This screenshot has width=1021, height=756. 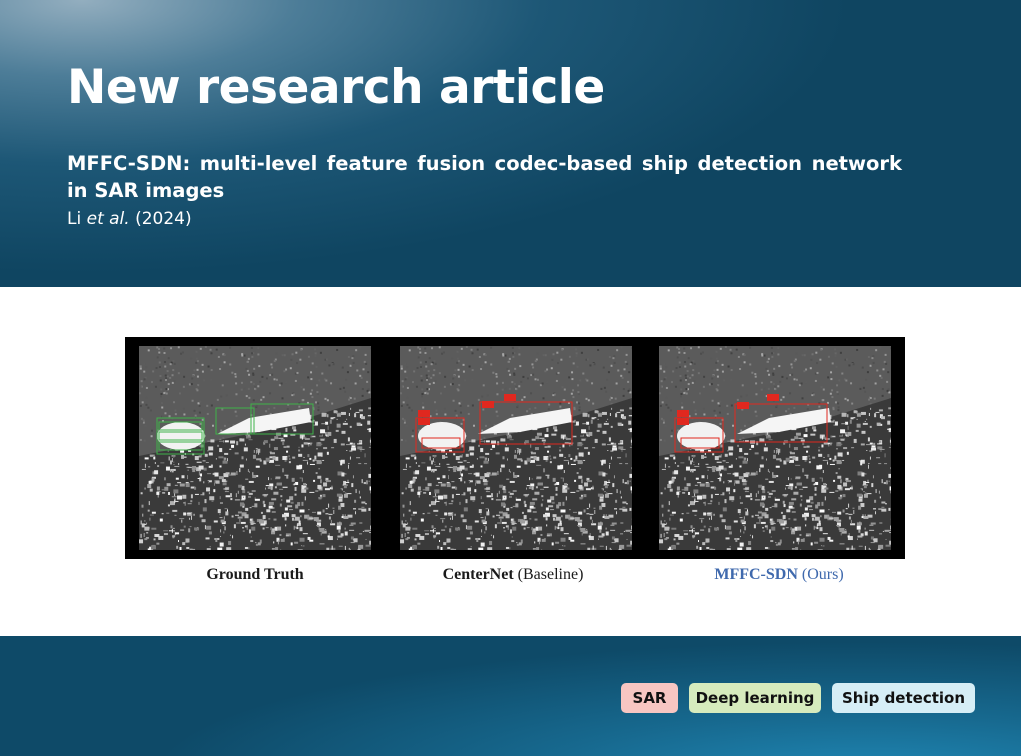 What do you see at coordinates (77, 219) in the screenshot?
I see `author-name: Li` at bounding box center [77, 219].